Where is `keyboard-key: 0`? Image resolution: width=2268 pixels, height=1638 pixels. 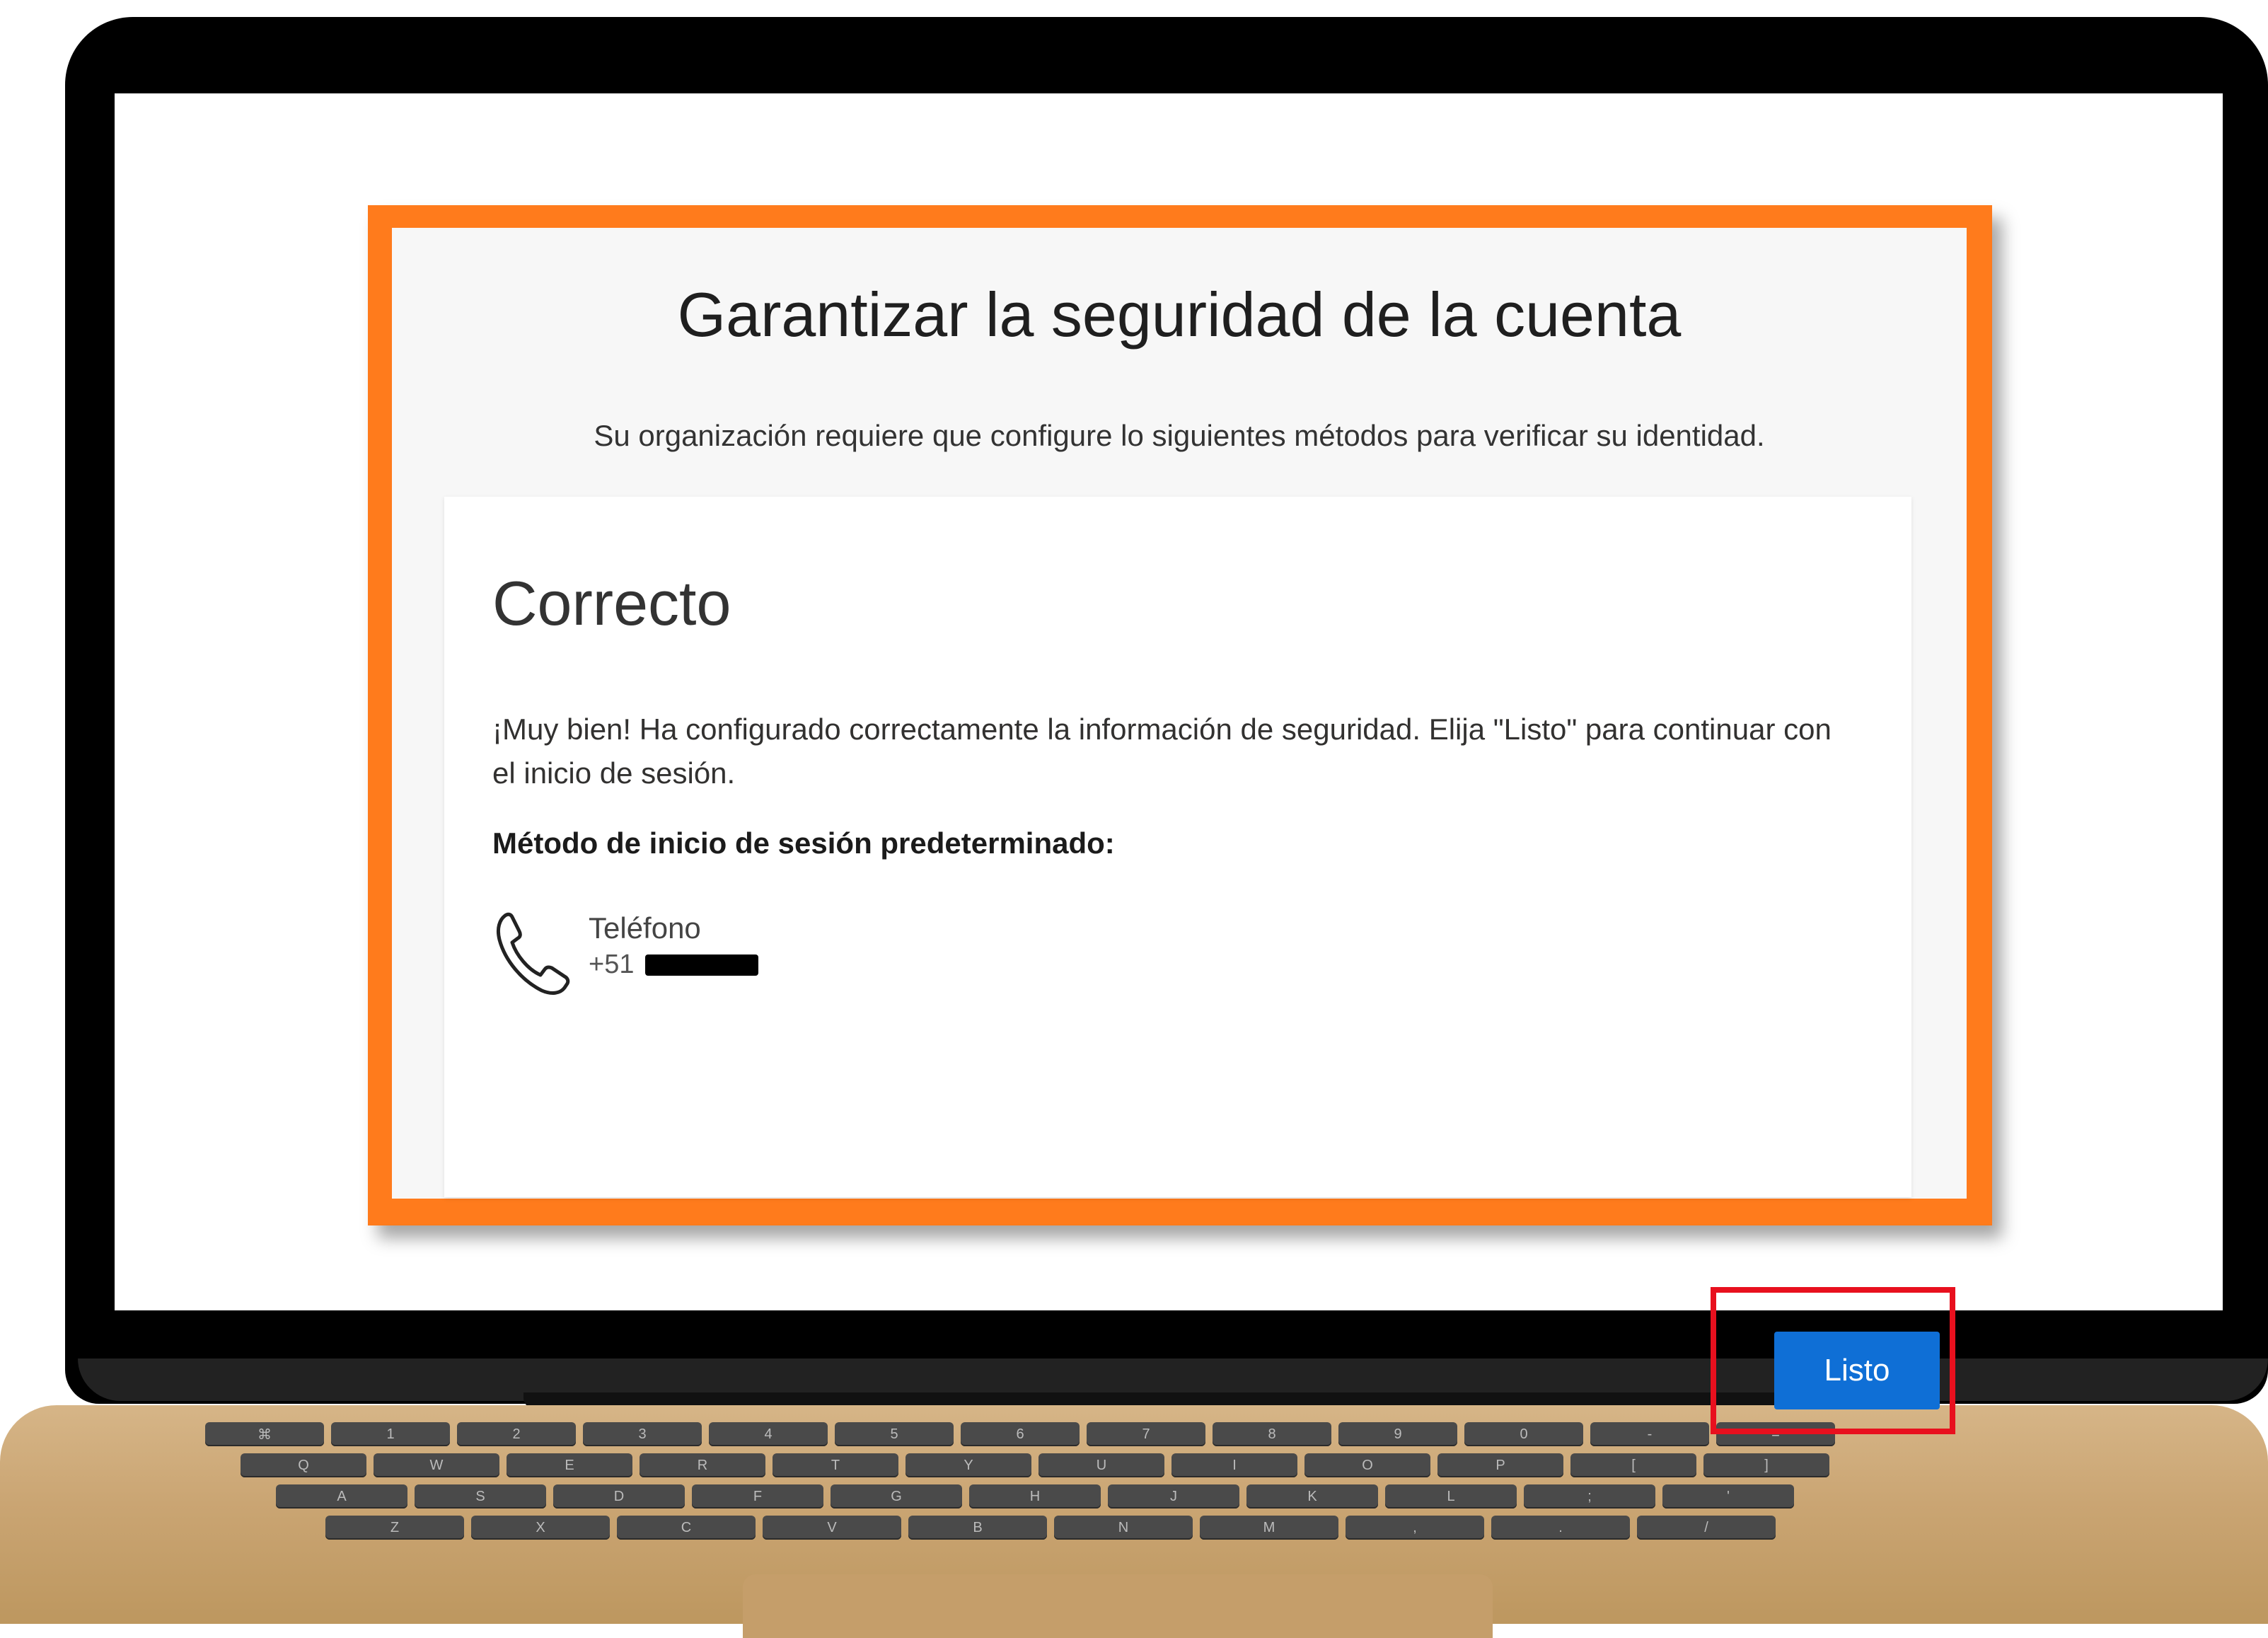
keyboard-key: 0 is located at coordinates (1524, 1434).